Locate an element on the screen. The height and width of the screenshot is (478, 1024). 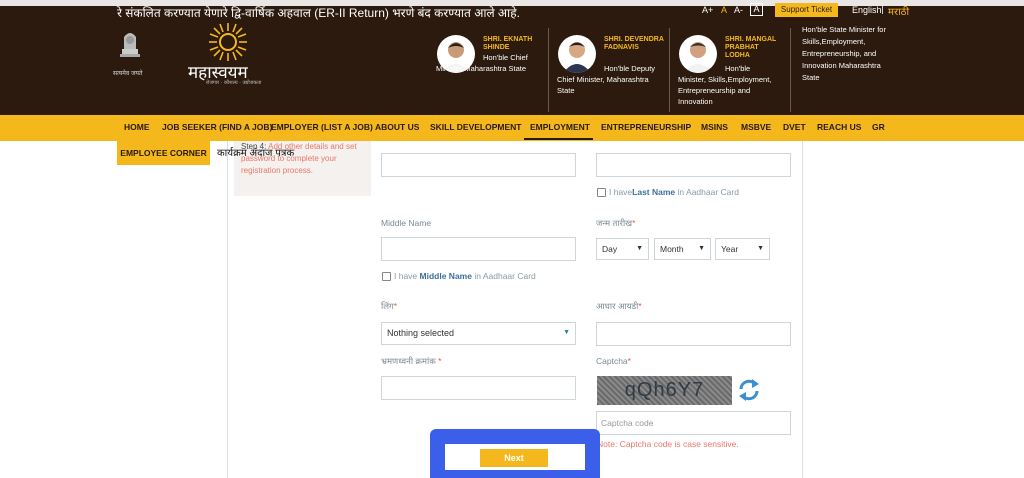
nav-entrepreneurship: ENTREPRENEURSHIP is located at coordinates (646, 127).